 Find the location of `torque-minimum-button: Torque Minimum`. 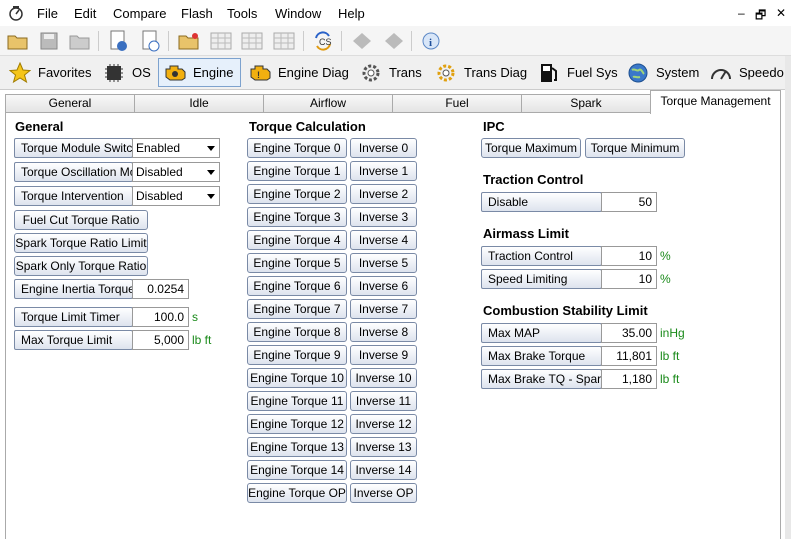

torque-minimum-button: Torque Minimum is located at coordinates (635, 148).